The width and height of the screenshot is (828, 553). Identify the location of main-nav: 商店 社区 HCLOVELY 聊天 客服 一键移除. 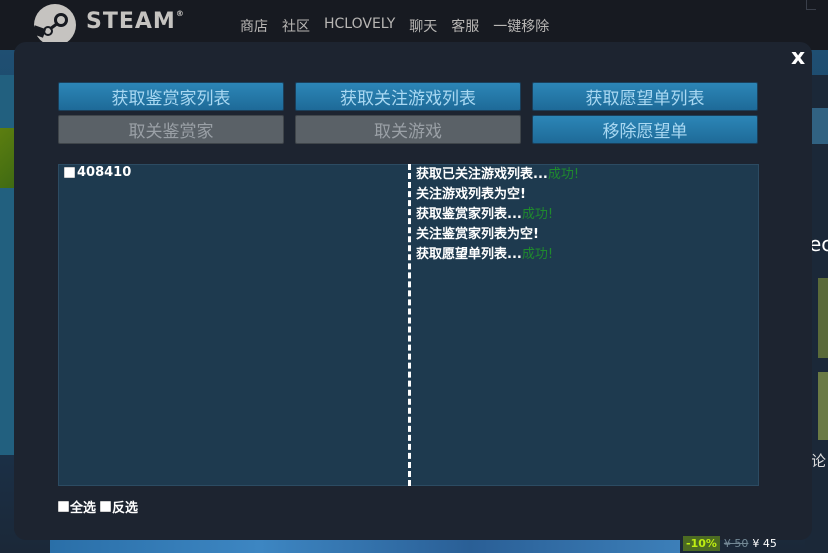
(394, 26).